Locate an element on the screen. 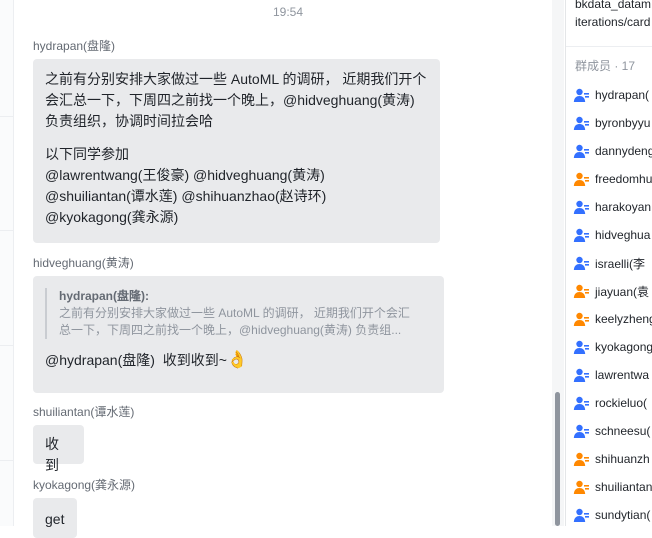  member-name: shihuanzh is located at coordinates (622, 459).